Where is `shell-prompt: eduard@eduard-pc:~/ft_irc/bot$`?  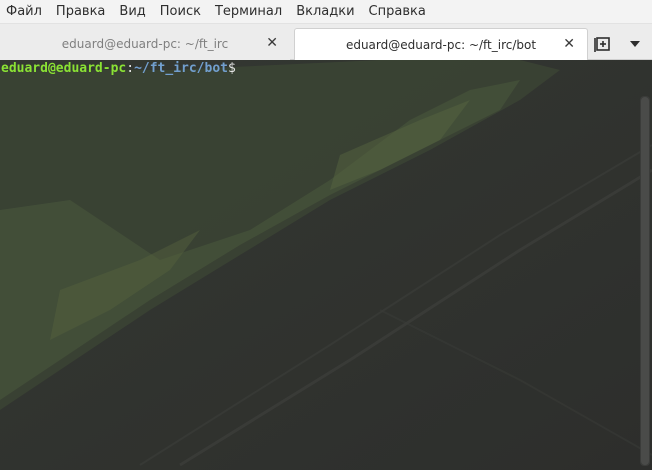
shell-prompt: eduard@eduard-pc:~/ft_irc/bot$ is located at coordinates (118, 69).